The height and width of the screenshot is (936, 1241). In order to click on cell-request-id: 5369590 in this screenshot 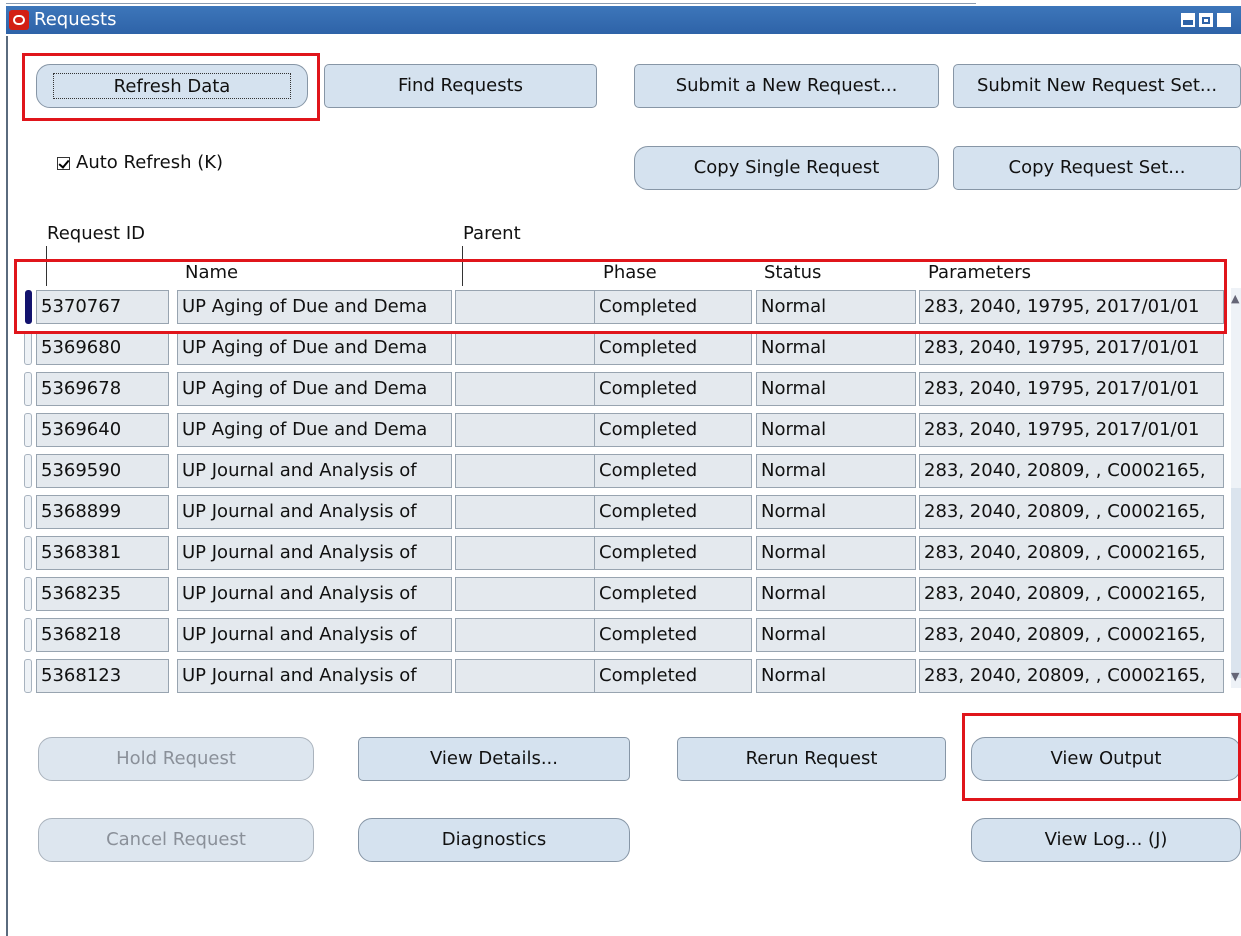, I will do `click(102, 471)`.